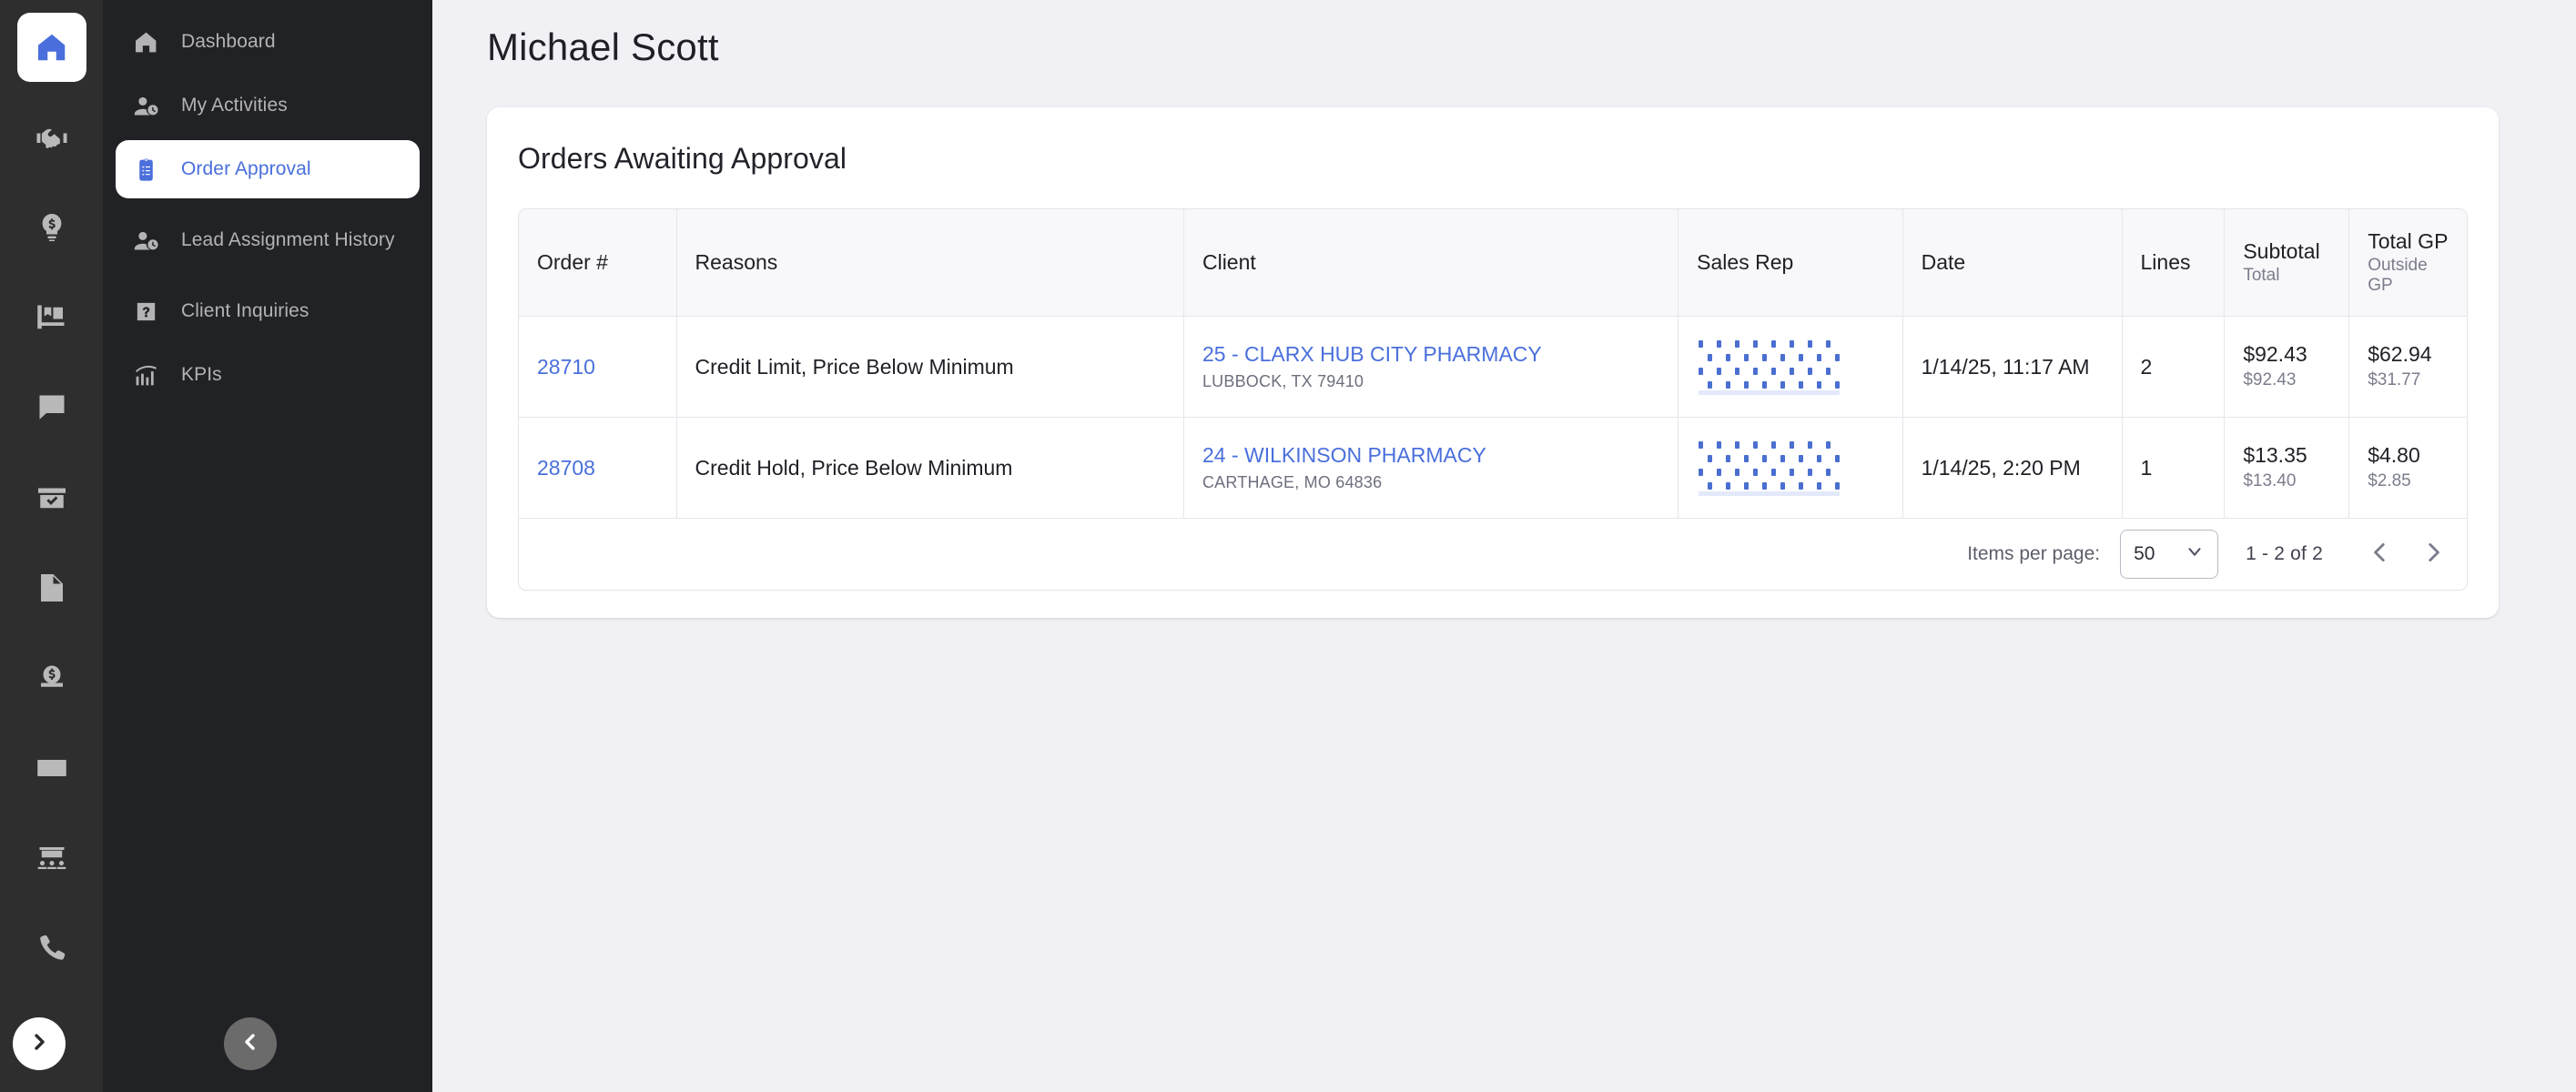 The image size is (2576, 1092). Describe the element at coordinates (598, 367) in the screenshot. I see `cell-order: 28710` at that location.